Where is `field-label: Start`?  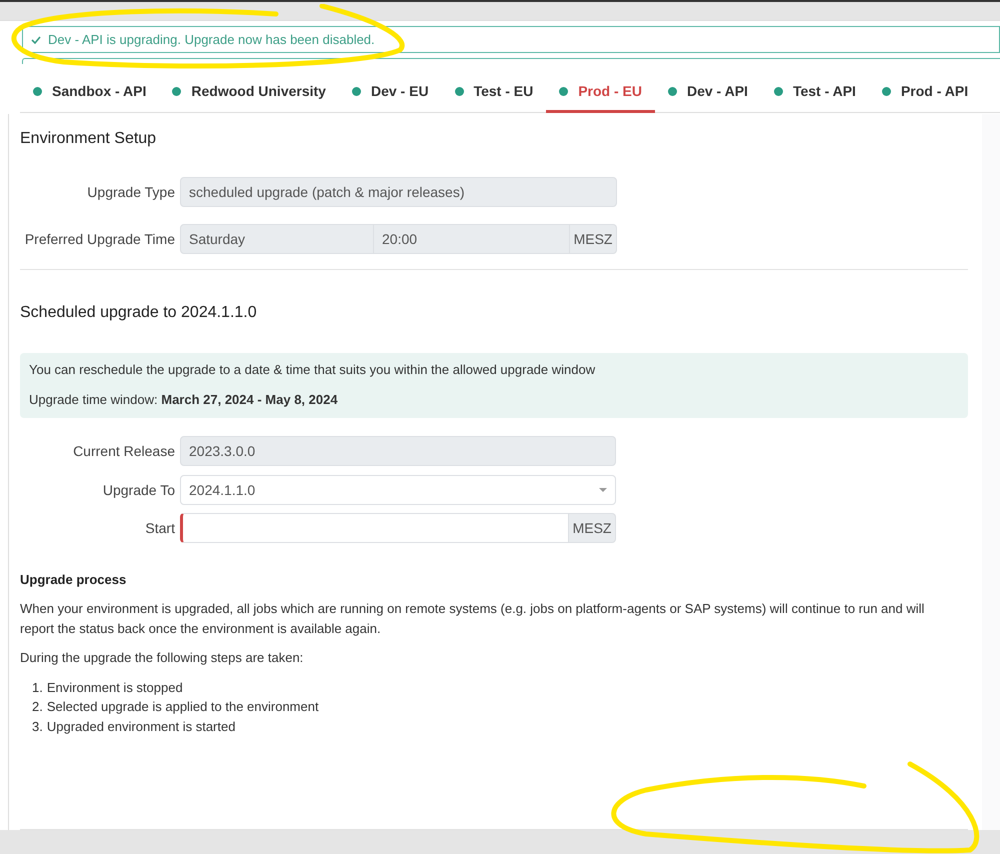 field-label: Start is located at coordinates (159, 528).